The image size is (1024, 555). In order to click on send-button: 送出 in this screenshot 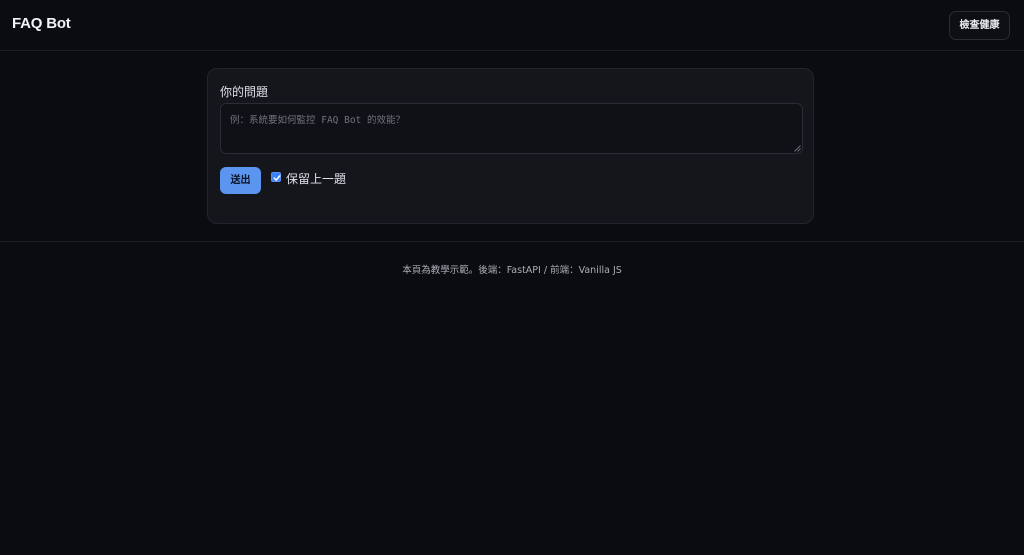, I will do `click(240, 180)`.